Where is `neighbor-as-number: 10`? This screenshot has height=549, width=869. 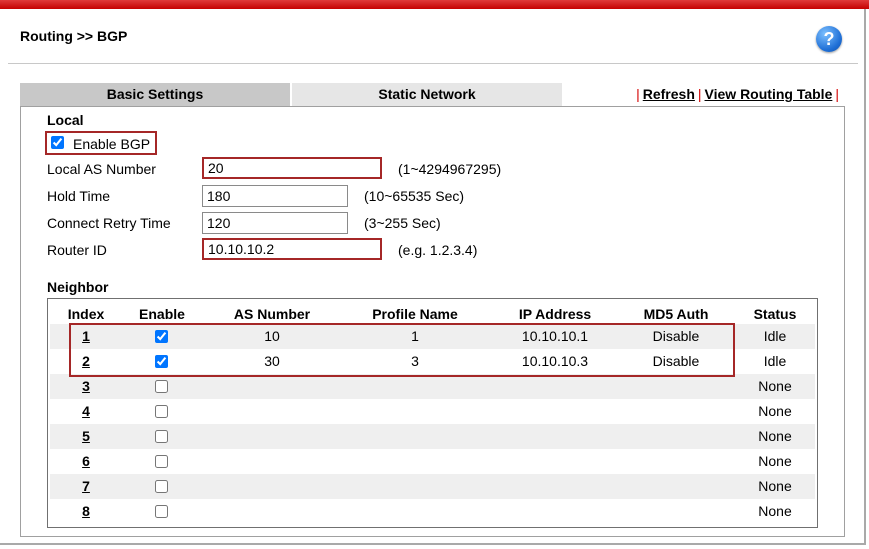
neighbor-as-number: 10 is located at coordinates (272, 336).